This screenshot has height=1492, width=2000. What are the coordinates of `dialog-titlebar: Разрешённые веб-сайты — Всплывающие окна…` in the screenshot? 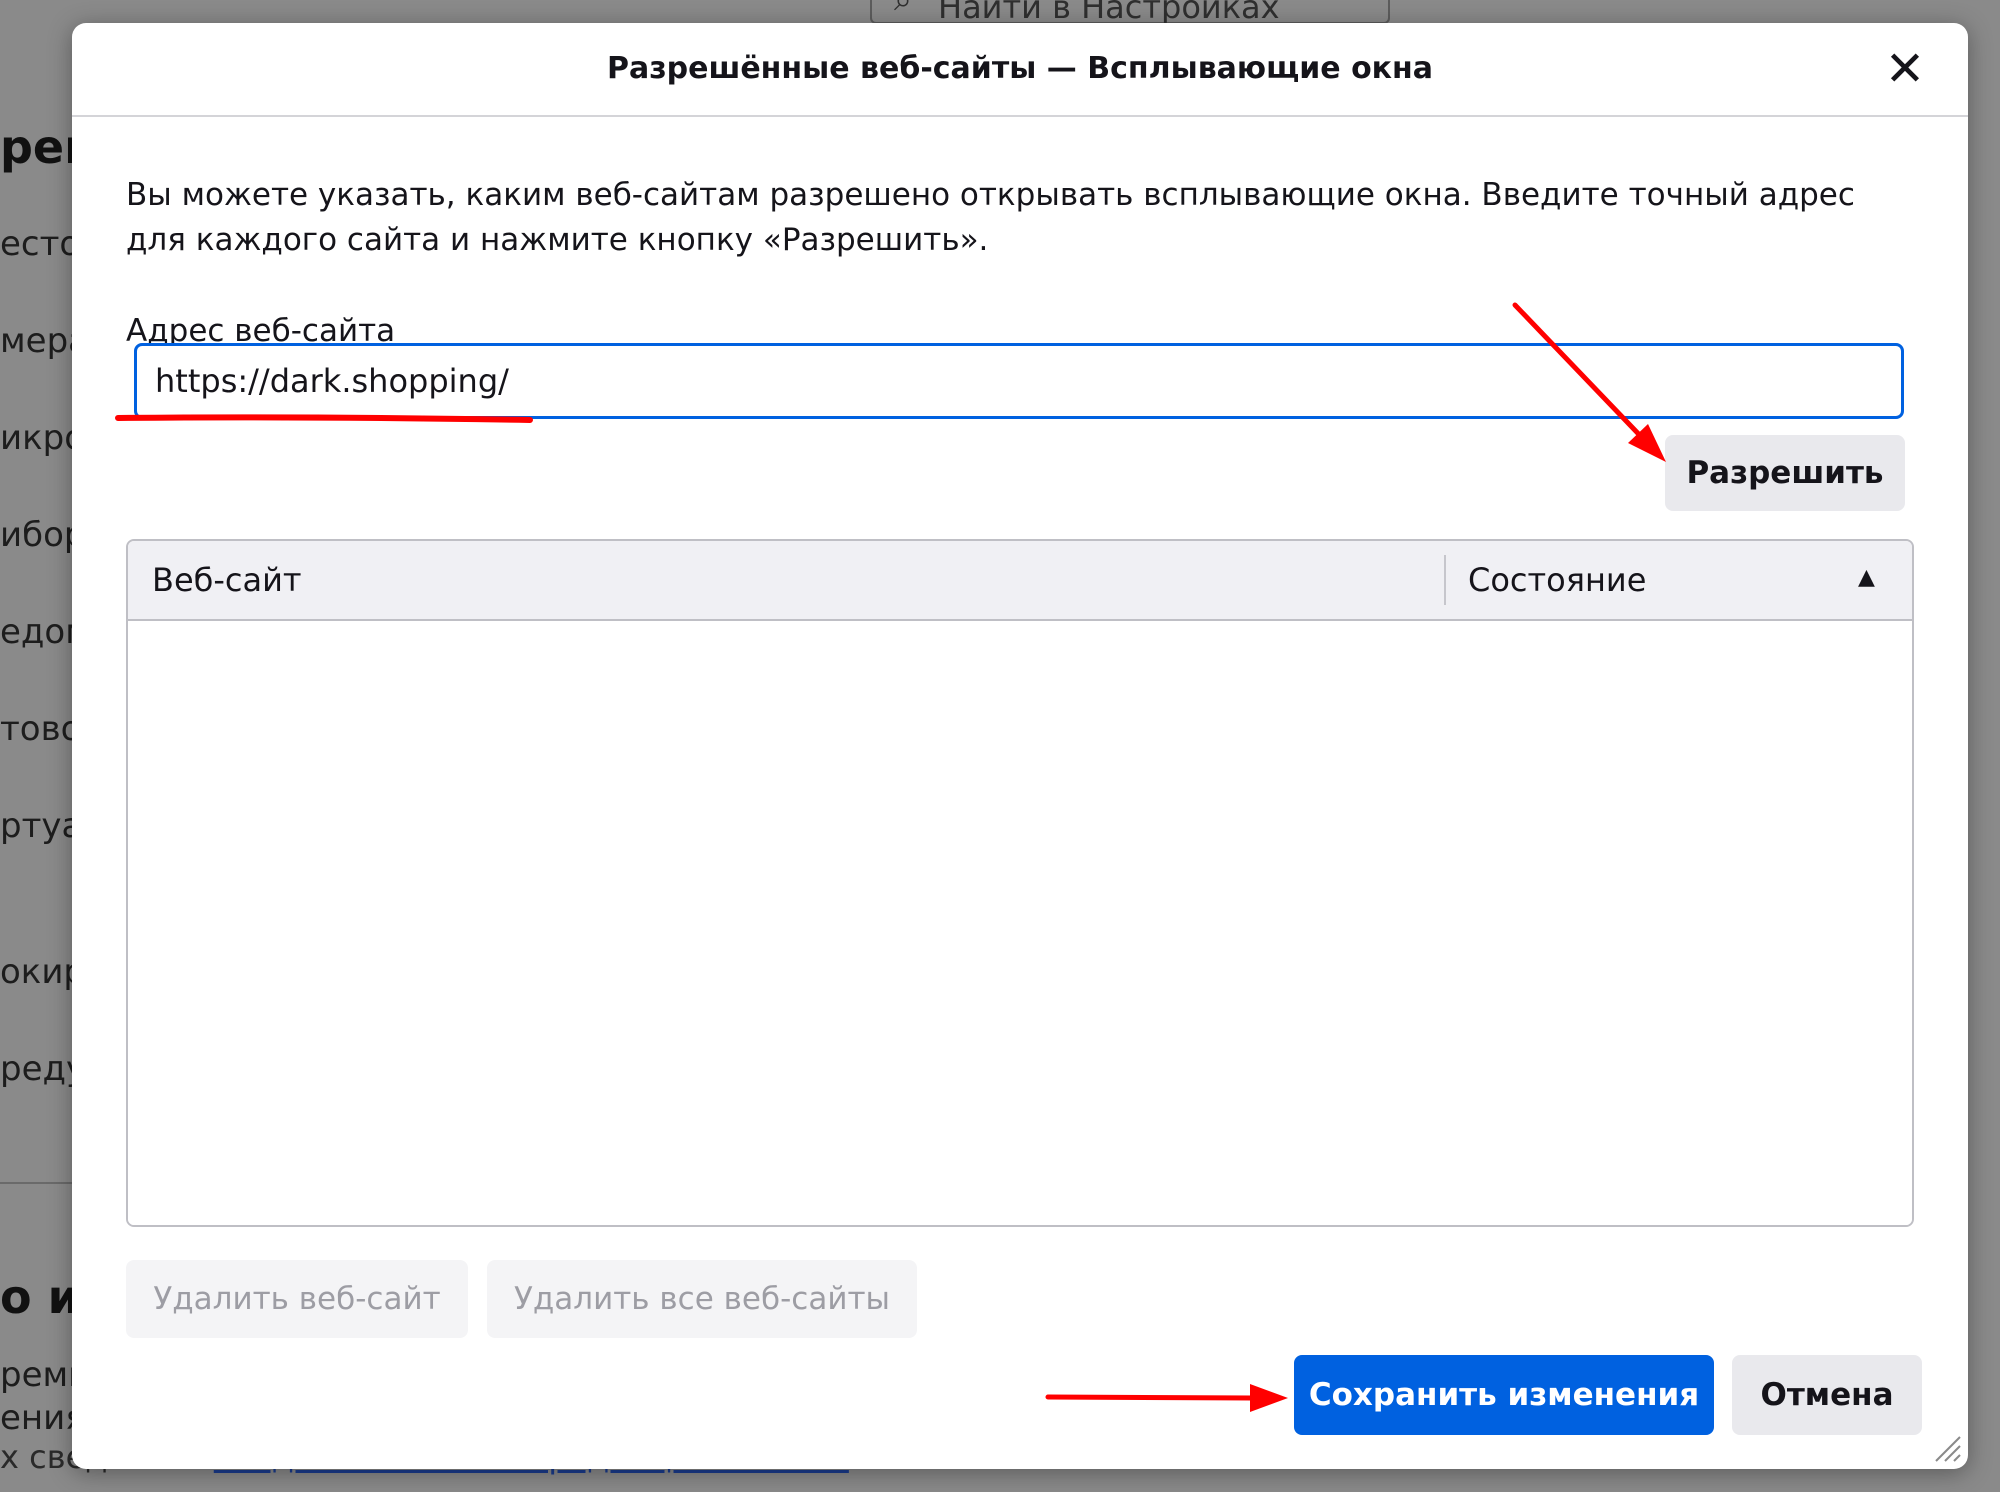 It's located at (1020, 70).